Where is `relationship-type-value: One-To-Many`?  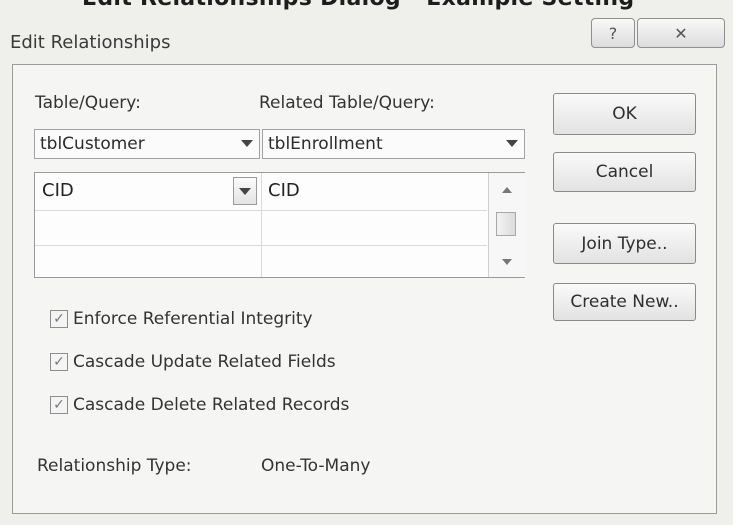
relationship-type-value: One-To-Many is located at coordinates (316, 466).